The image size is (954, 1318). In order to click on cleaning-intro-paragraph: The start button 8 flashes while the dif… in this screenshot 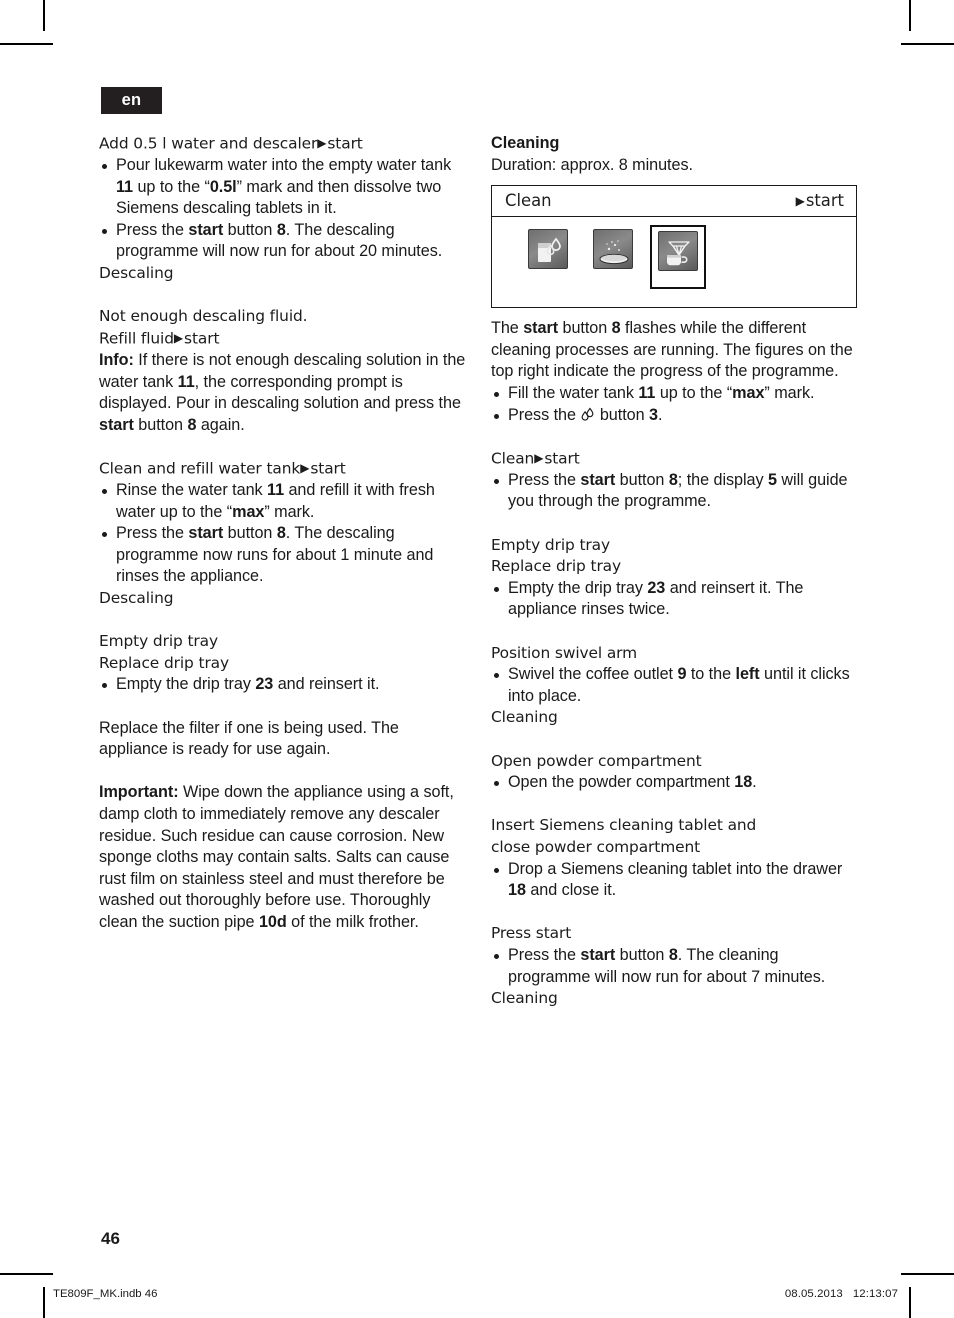, I will do `click(675, 350)`.